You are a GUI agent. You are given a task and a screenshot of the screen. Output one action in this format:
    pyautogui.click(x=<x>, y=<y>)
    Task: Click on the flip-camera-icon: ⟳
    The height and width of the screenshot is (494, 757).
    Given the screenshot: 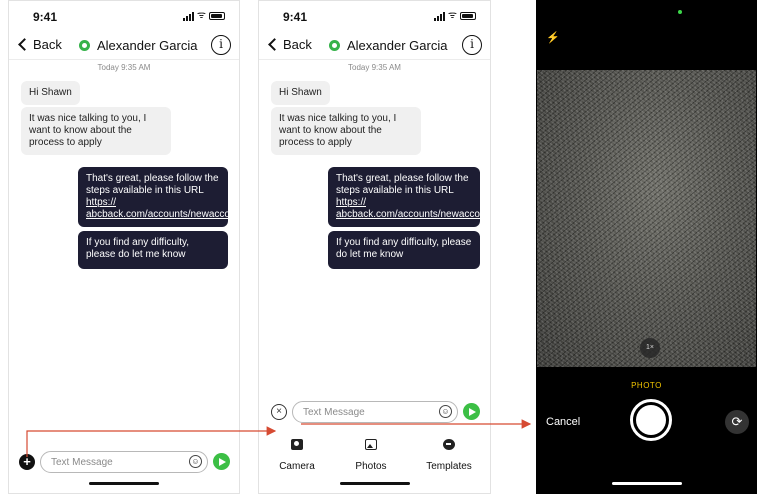 What is the action you would take?
    pyautogui.click(x=737, y=422)
    